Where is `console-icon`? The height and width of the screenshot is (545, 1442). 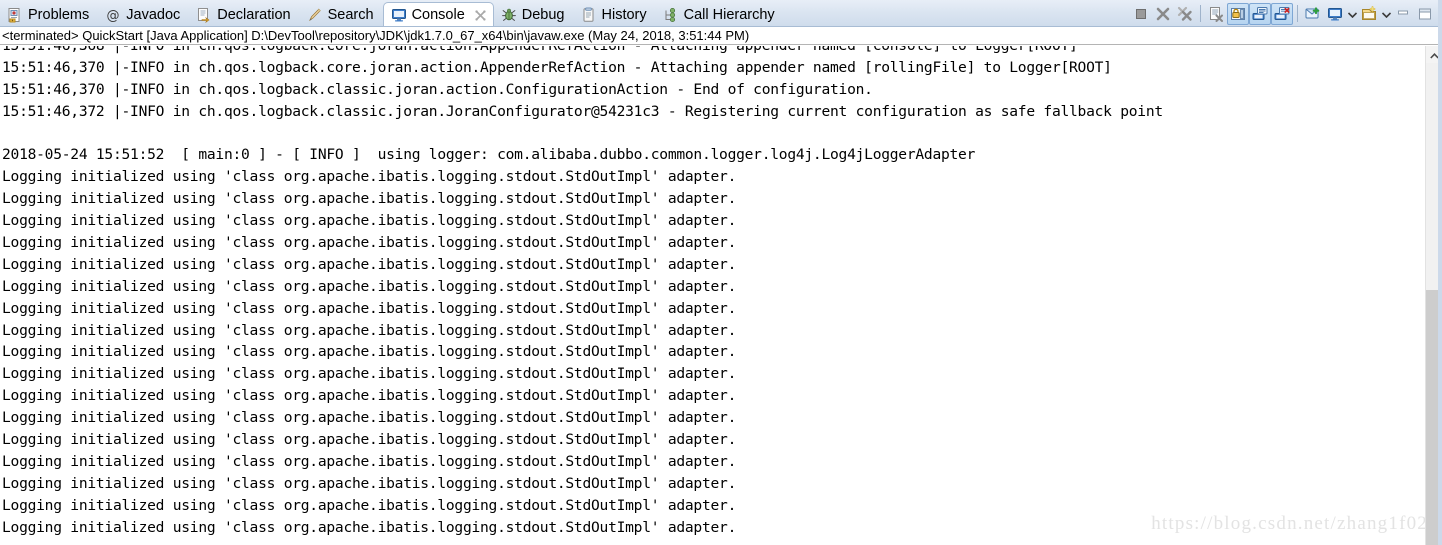 console-icon is located at coordinates (399, 15).